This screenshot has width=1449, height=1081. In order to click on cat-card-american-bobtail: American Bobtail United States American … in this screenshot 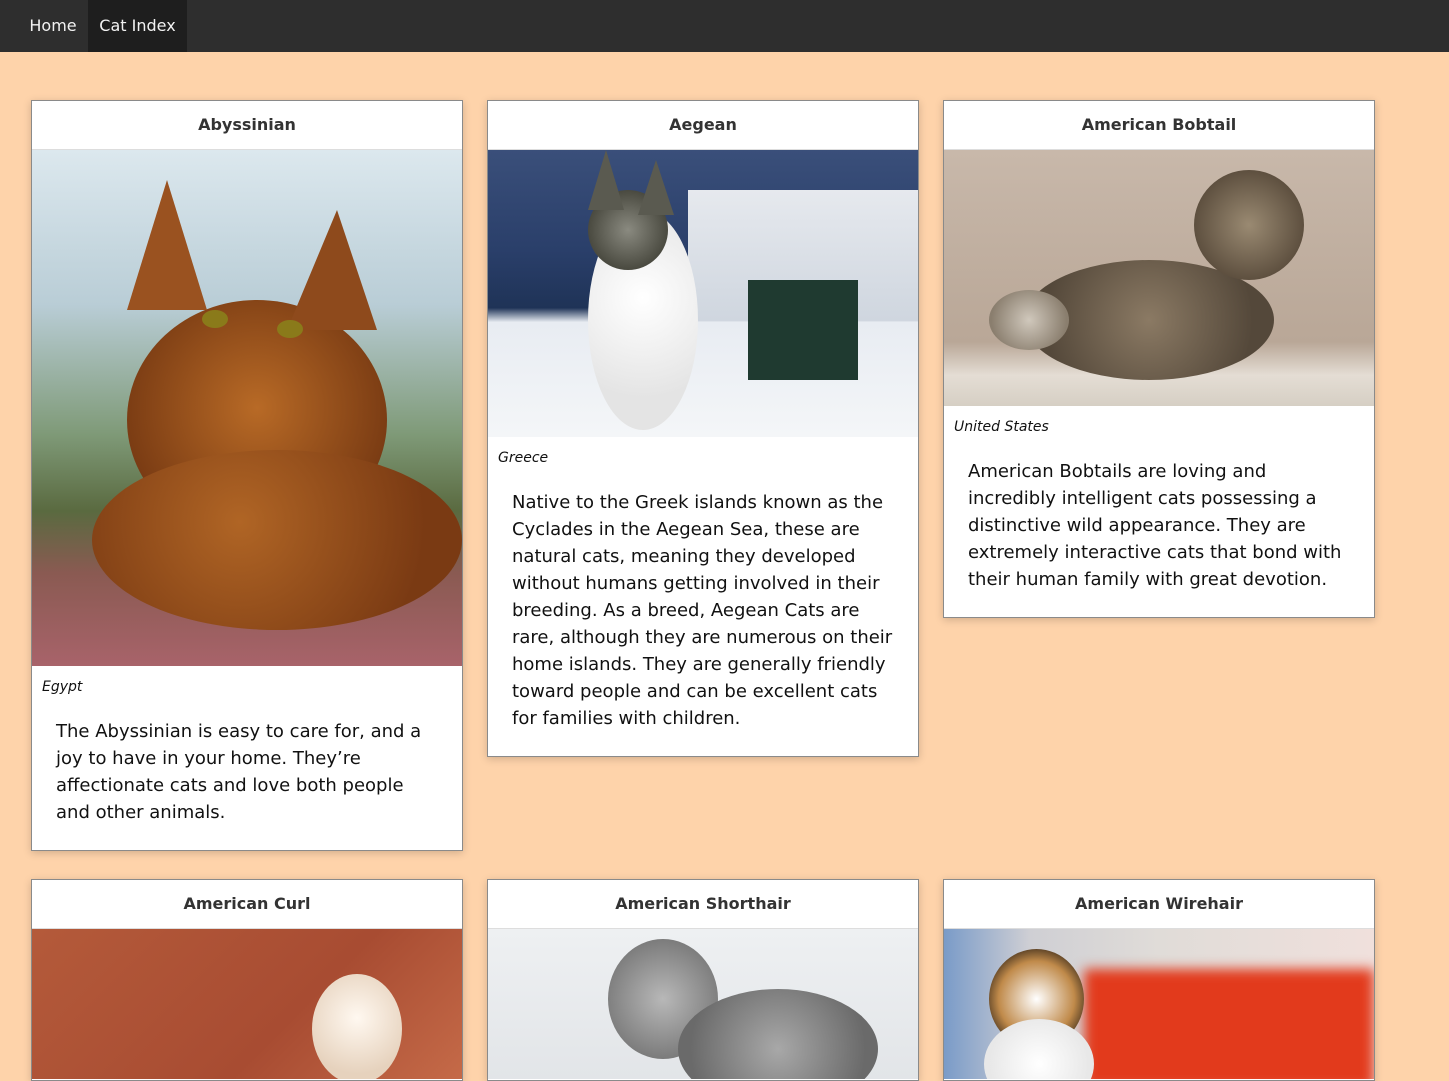, I will do `click(1159, 359)`.